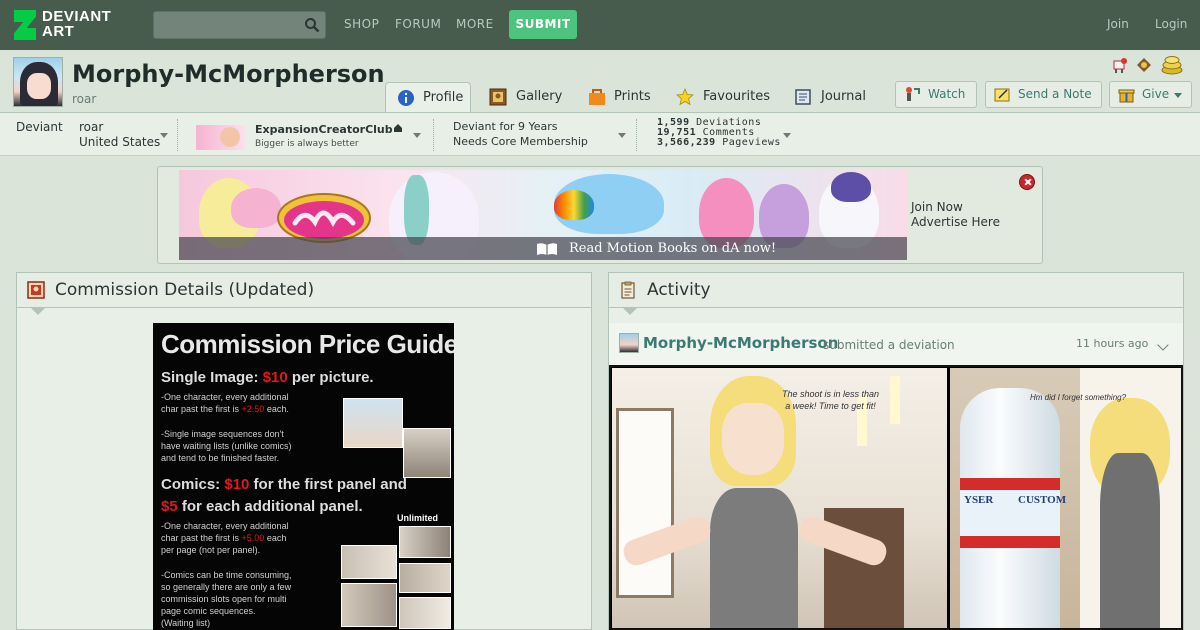 The height and width of the screenshot is (630, 1200). What do you see at coordinates (632, 96) in the screenshot?
I see `tab-prints-label: Prints` at bounding box center [632, 96].